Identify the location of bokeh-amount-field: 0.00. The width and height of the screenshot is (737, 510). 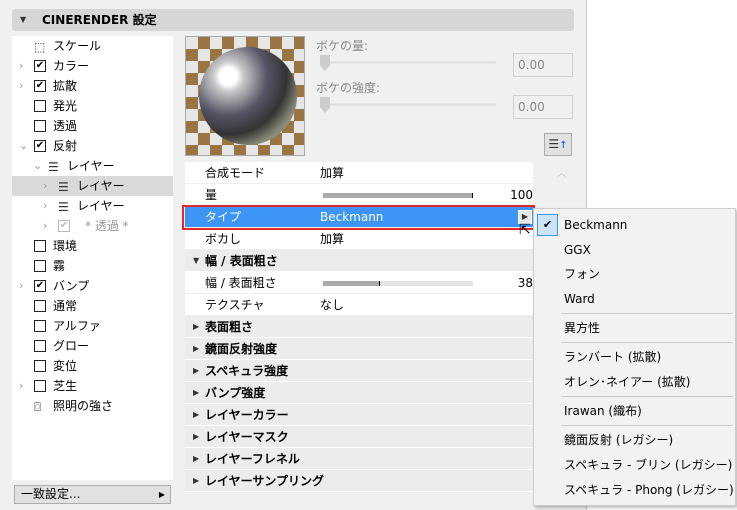
(543, 65).